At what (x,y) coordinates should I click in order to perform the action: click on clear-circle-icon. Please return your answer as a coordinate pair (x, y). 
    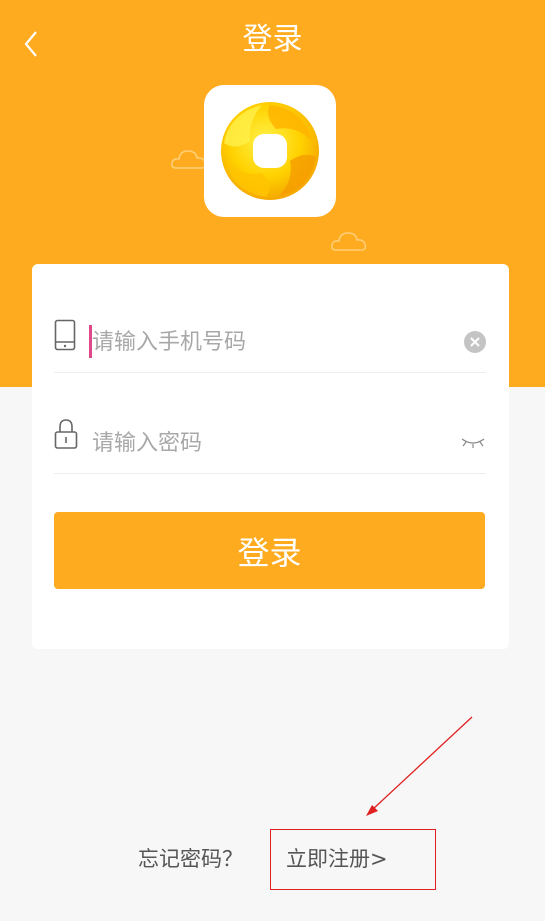
    Looking at the image, I should click on (475, 342).